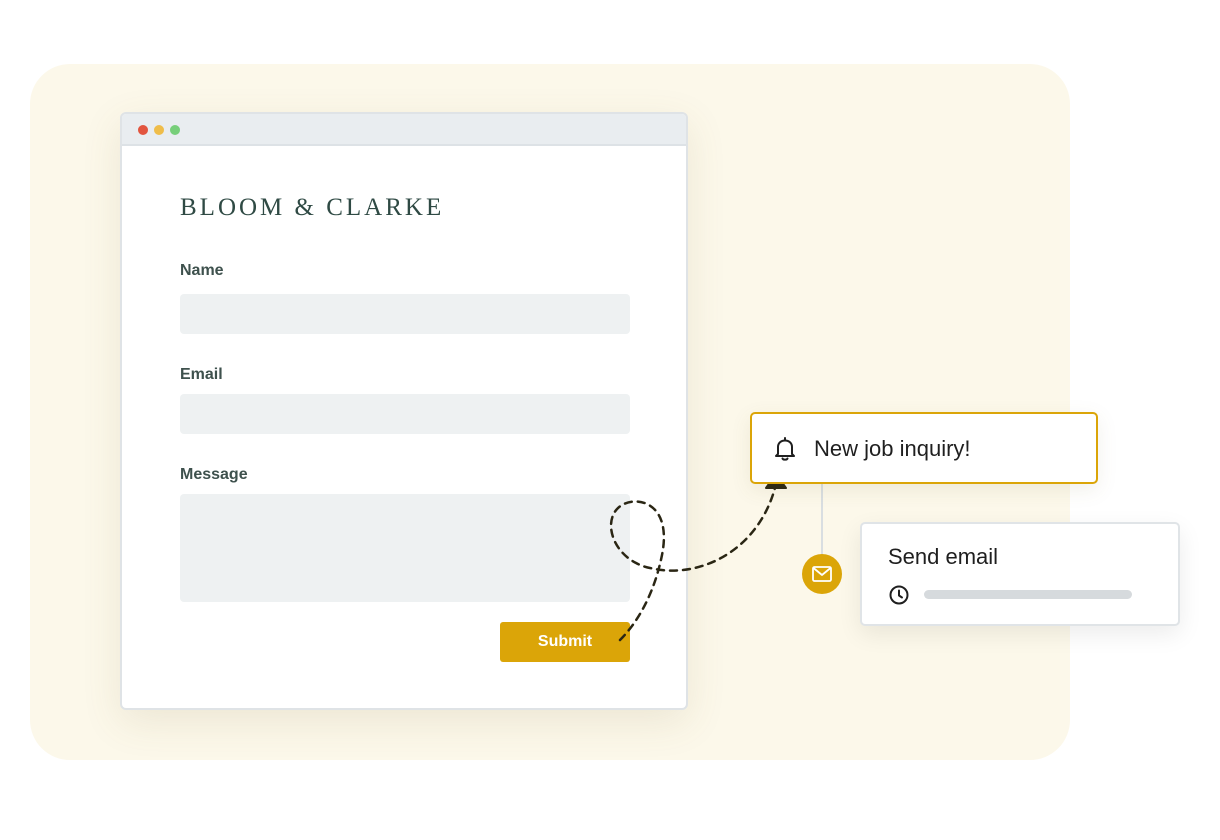 The height and width of the screenshot is (840, 1220). What do you see at coordinates (405, 414) in the screenshot?
I see `email-field` at bounding box center [405, 414].